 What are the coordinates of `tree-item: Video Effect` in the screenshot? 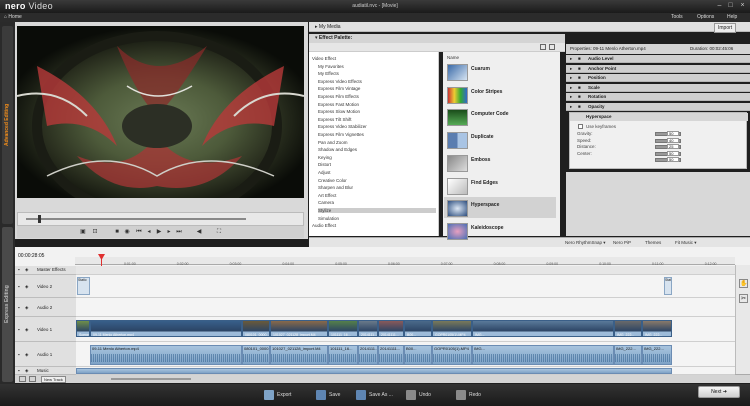 It's located at (324, 58).